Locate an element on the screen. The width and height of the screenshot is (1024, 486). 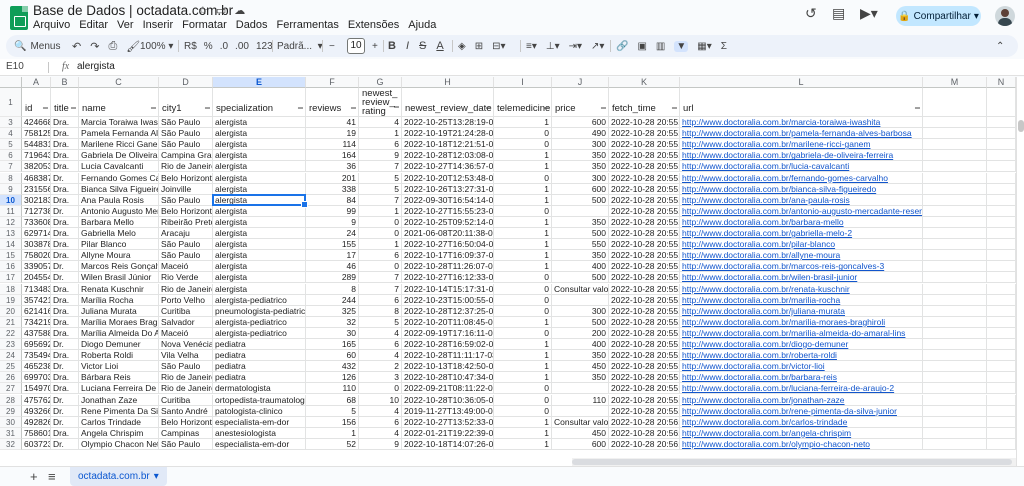
menu-item-formatar: Formatar is located at coordinates (204, 25).